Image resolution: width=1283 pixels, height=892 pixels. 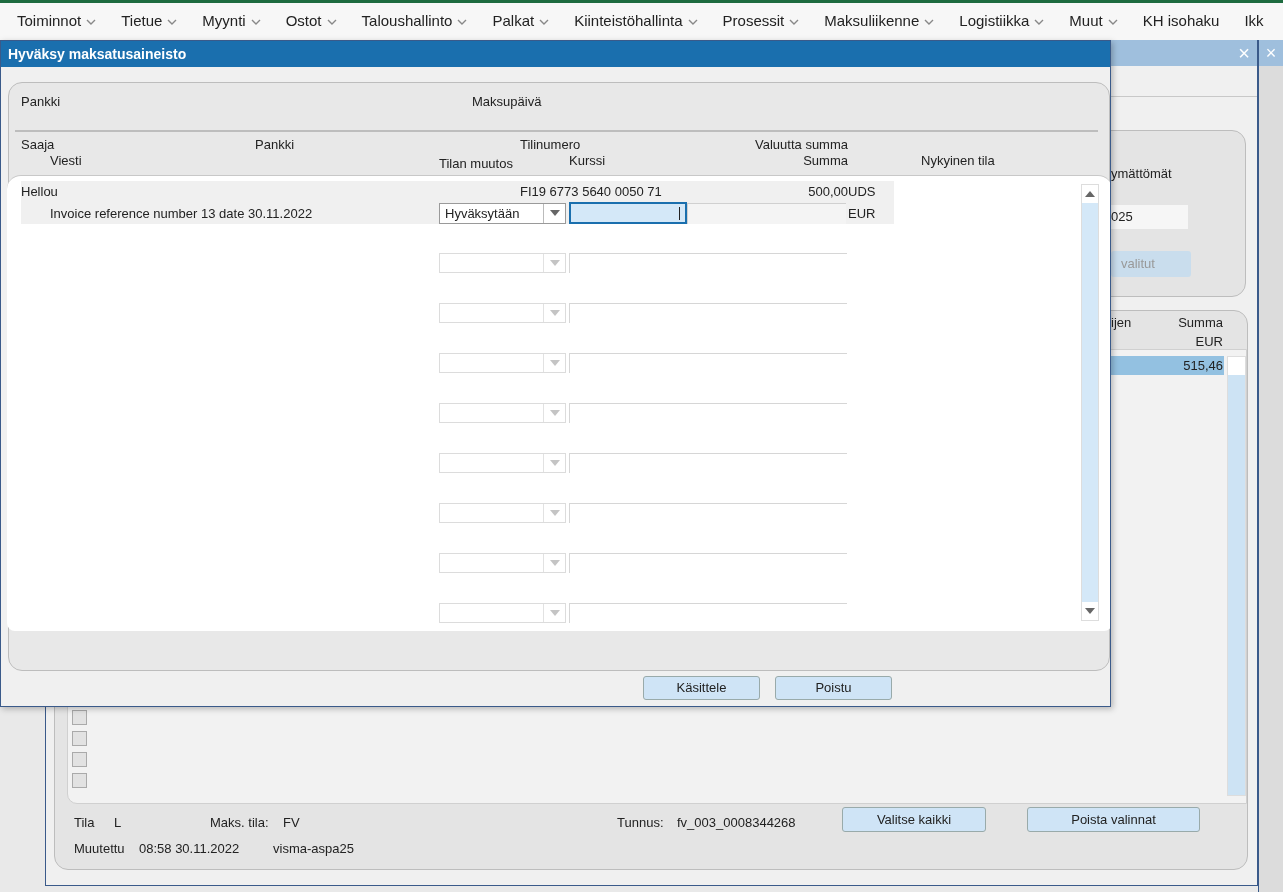 What do you see at coordinates (640, 823) in the screenshot?
I see `label-text: Tunnus:` at bounding box center [640, 823].